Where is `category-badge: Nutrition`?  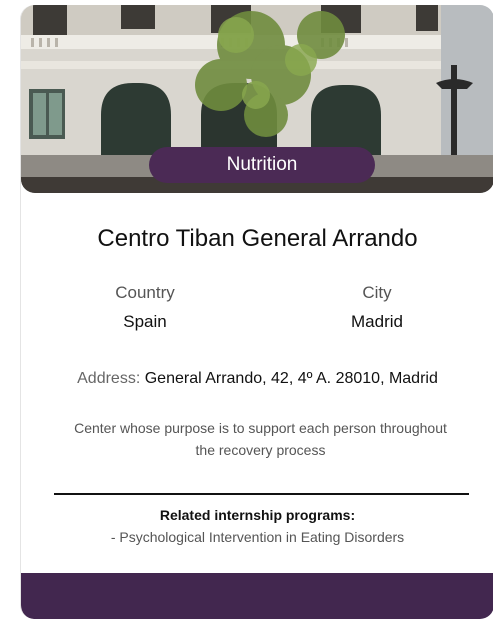 category-badge: Nutrition is located at coordinates (262, 165).